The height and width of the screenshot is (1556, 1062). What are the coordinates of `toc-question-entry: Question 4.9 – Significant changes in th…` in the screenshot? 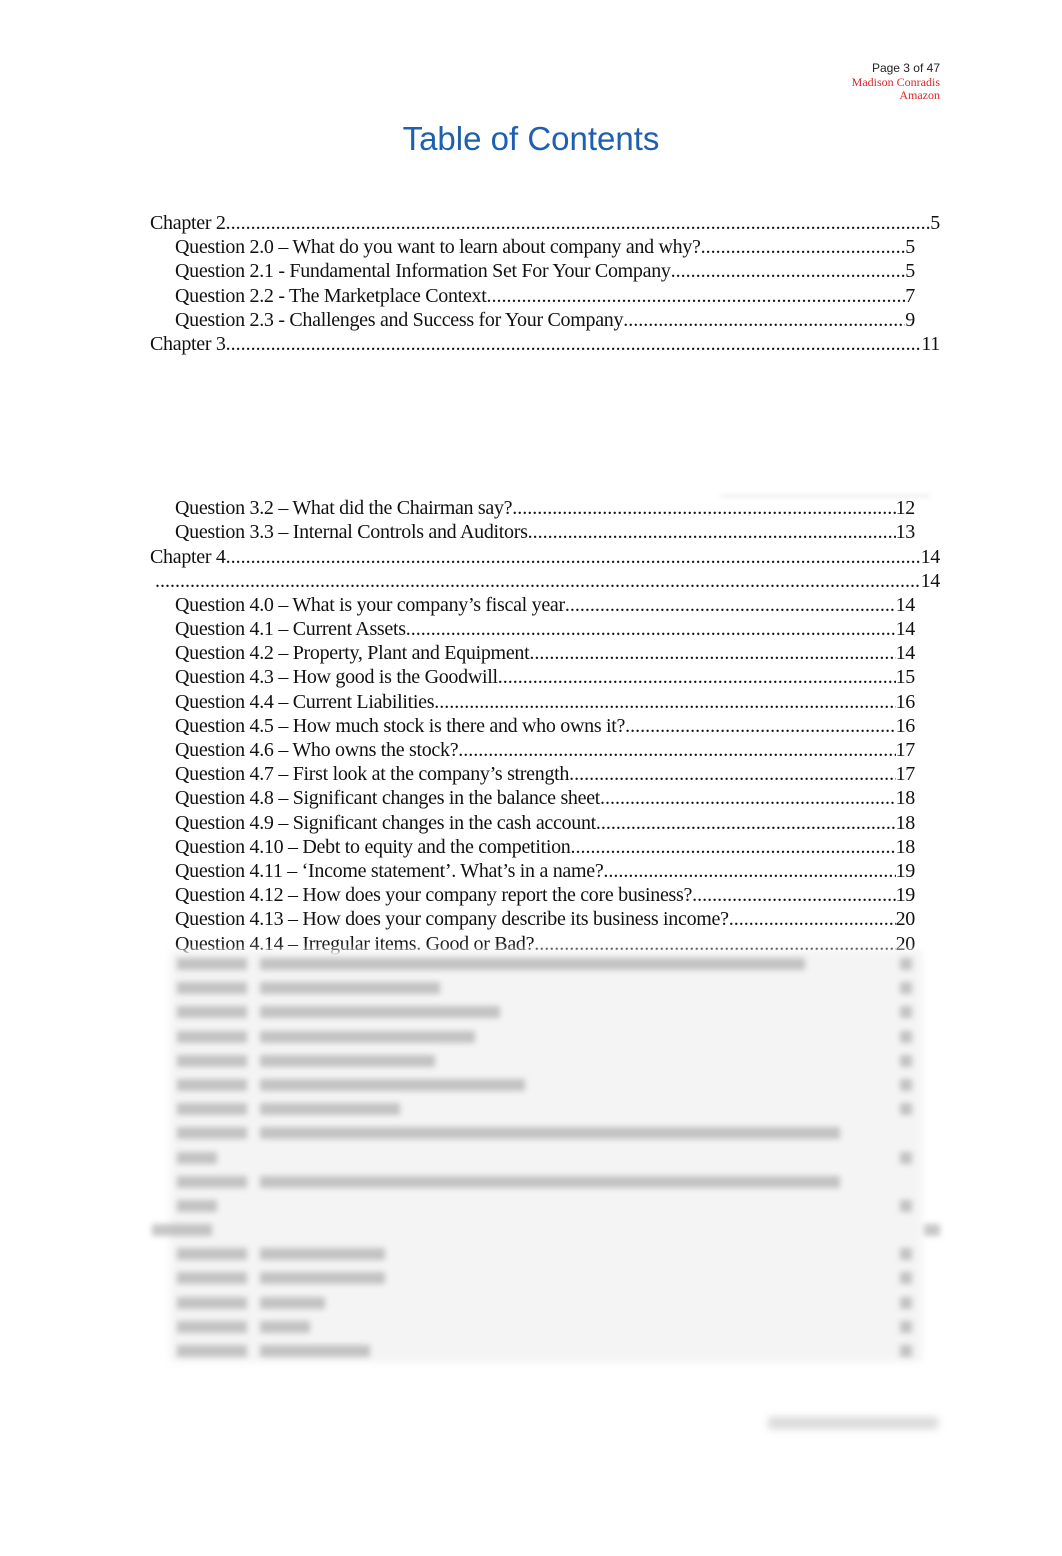 It's located at (532, 823).